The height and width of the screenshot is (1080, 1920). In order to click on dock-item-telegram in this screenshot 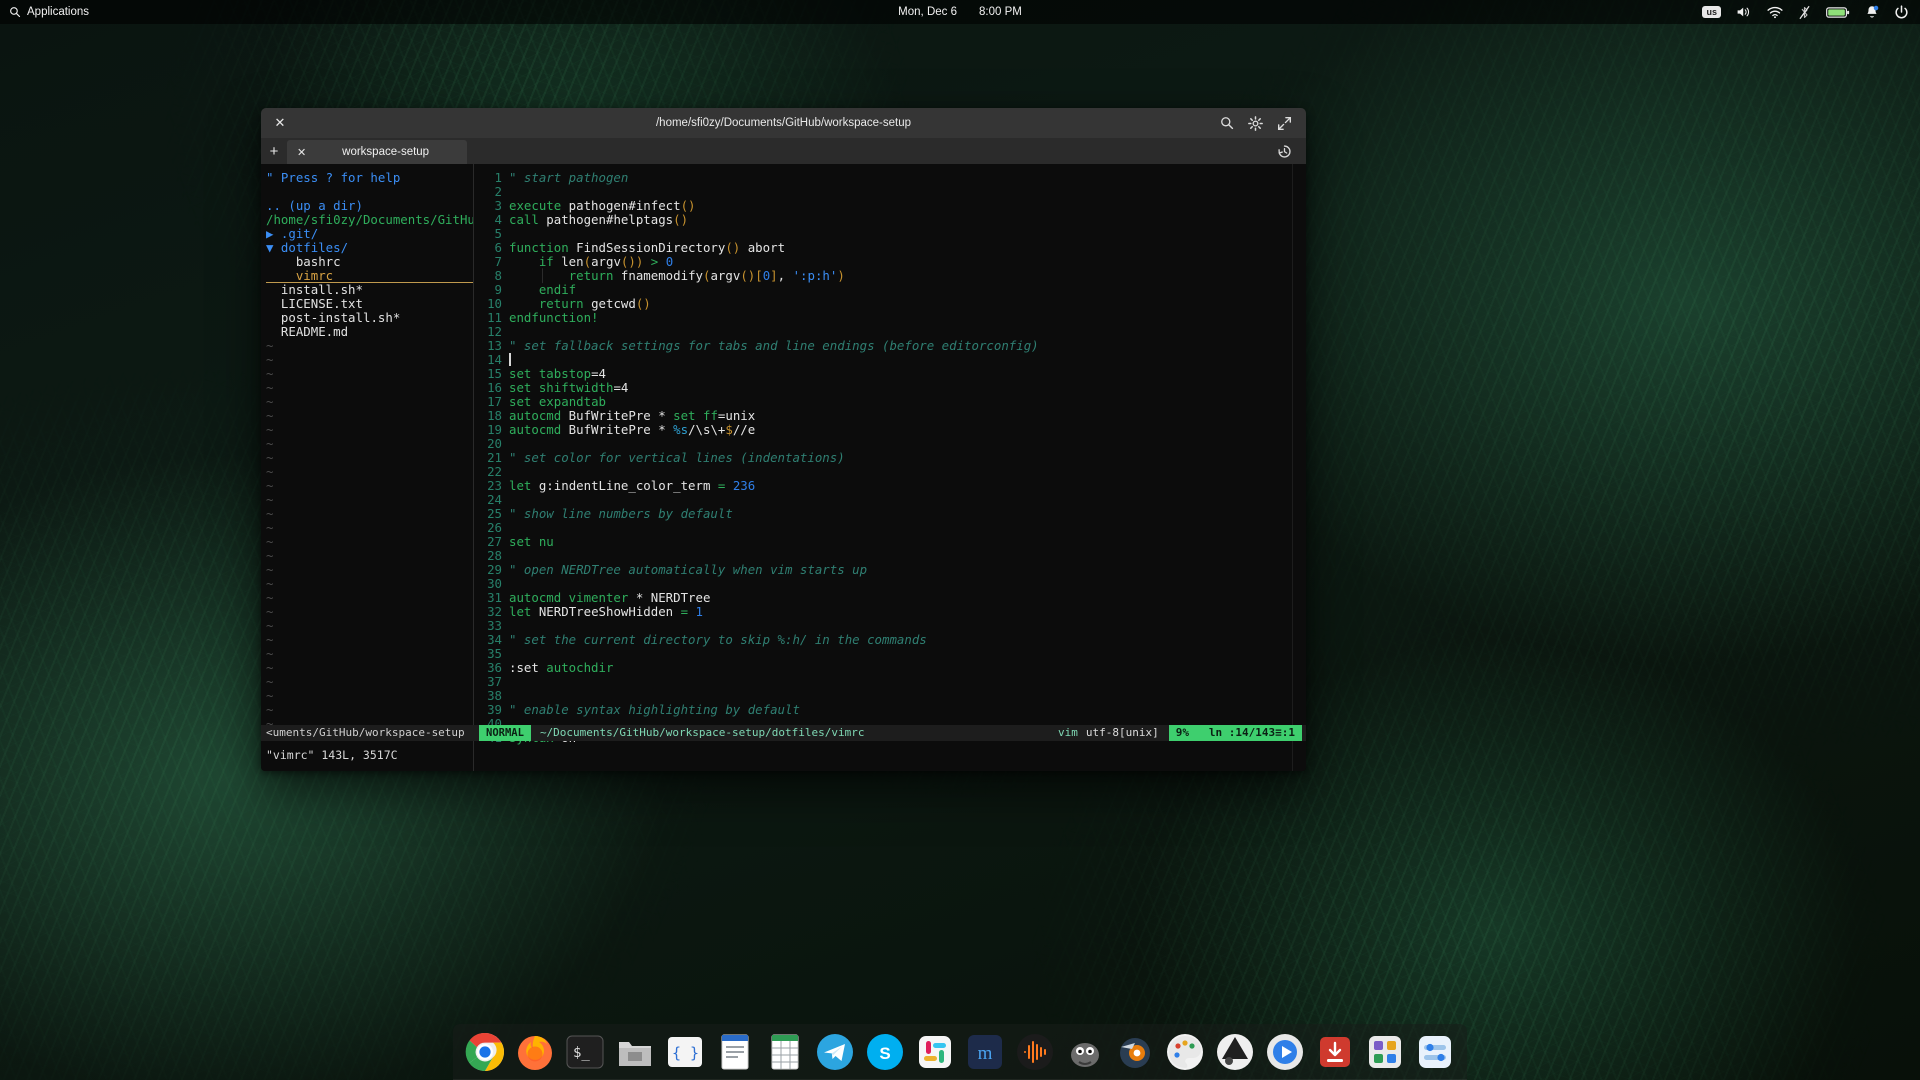, I will do `click(835, 1052)`.